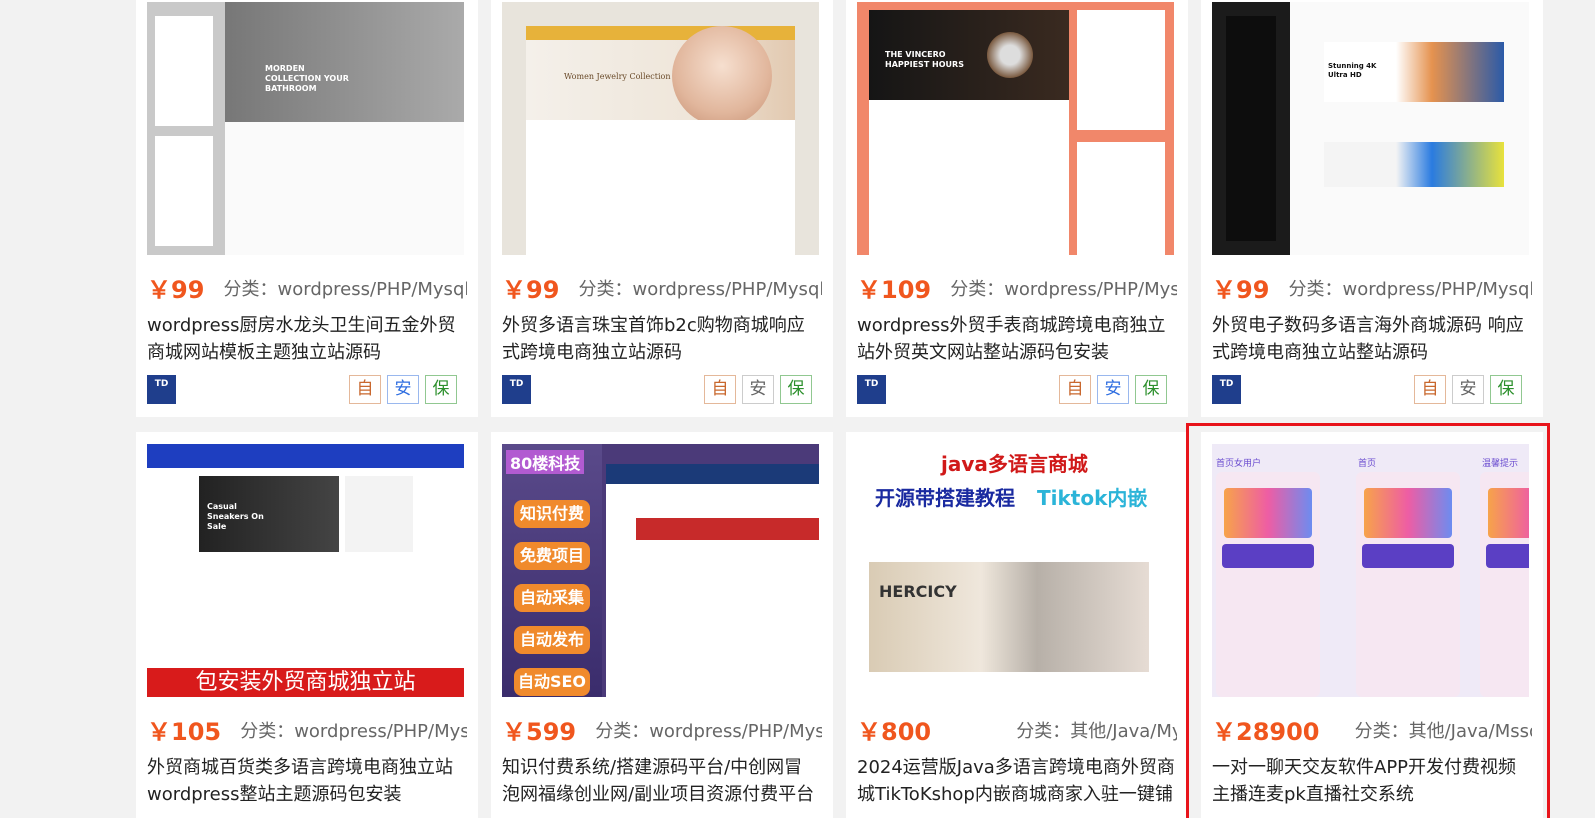 Image resolution: width=1595 pixels, height=818 pixels. I want to click on thumbnail-brand: HERCICY, so click(918, 591).